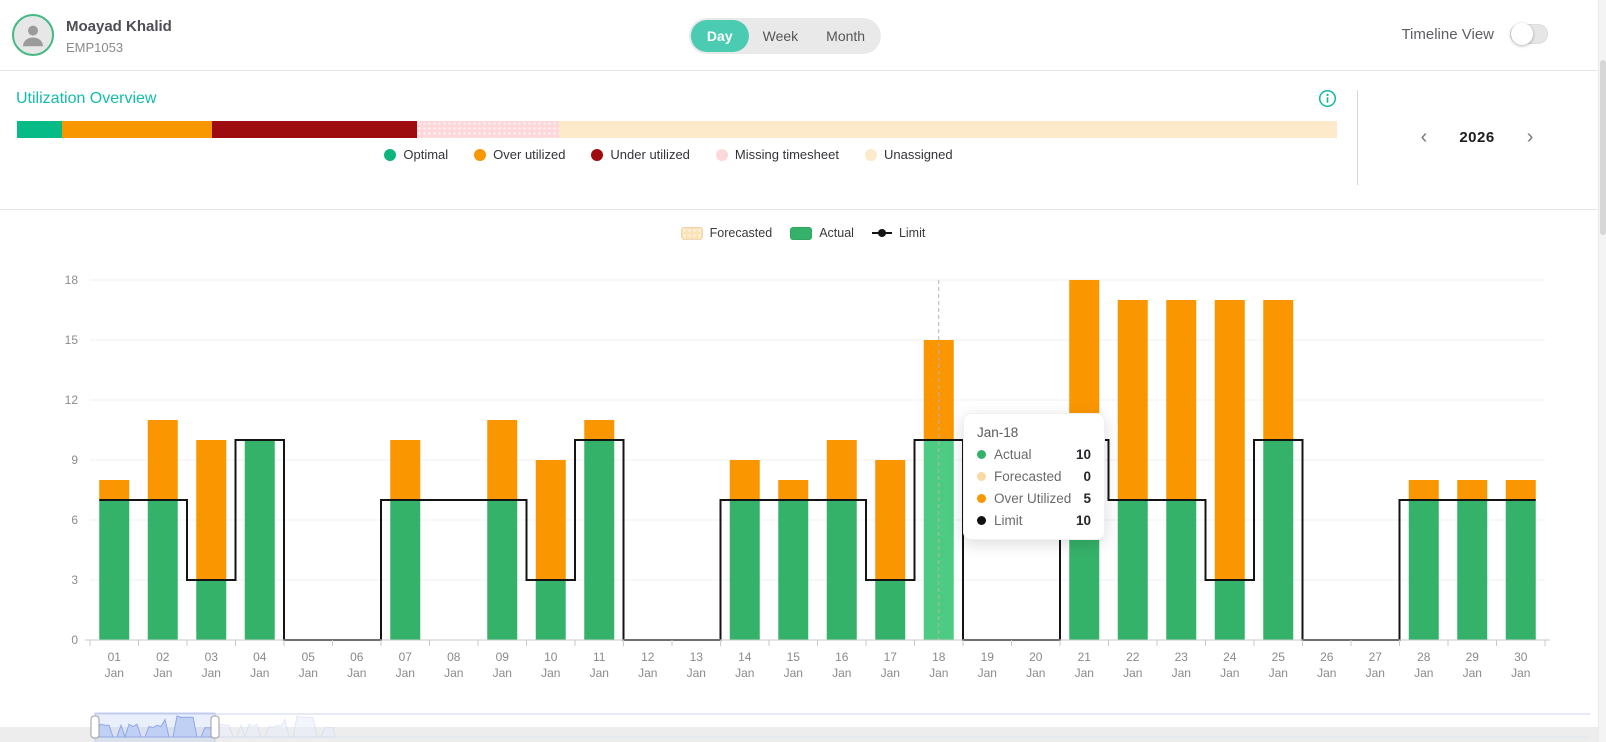  Describe the element at coordinates (719, 36) in the screenshot. I see `tab-day: Day` at that location.